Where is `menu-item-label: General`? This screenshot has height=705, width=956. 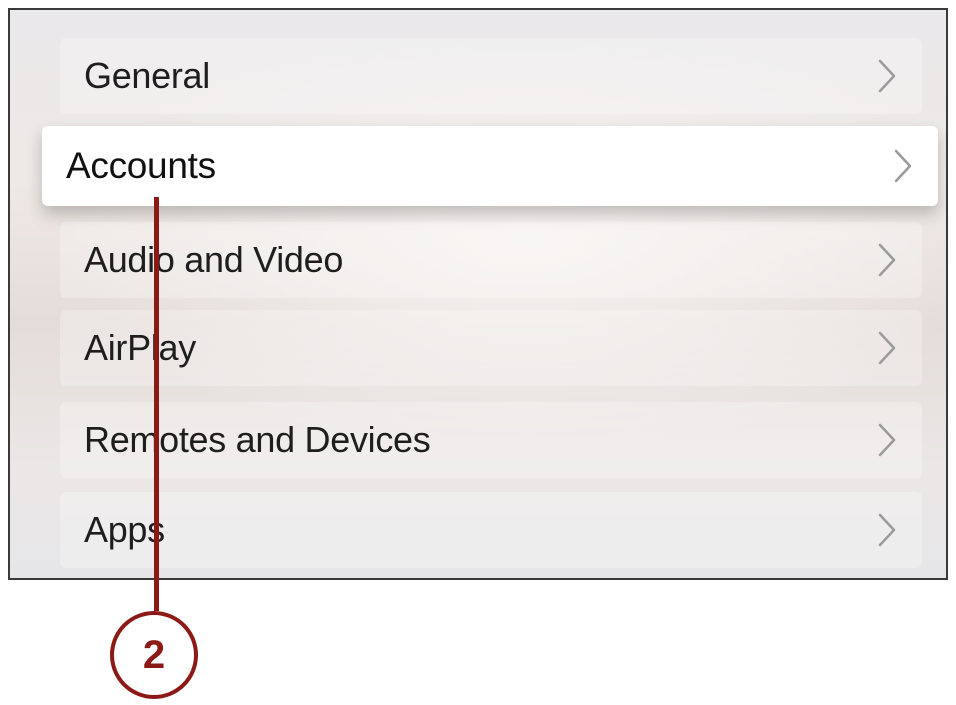
menu-item-label: General is located at coordinates (147, 75).